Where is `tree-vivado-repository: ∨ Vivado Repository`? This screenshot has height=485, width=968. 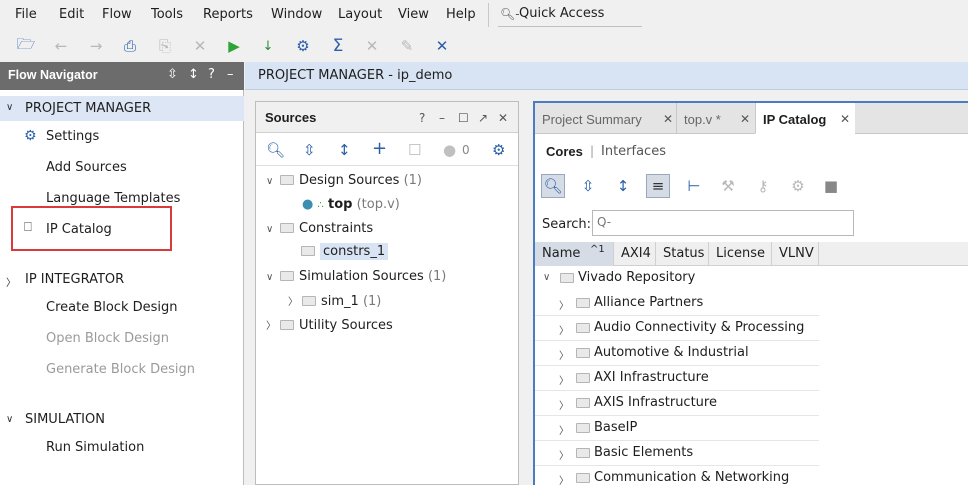 tree-vivado-repository: ∨ Vivado Repository is located at coordinates (677, 278).